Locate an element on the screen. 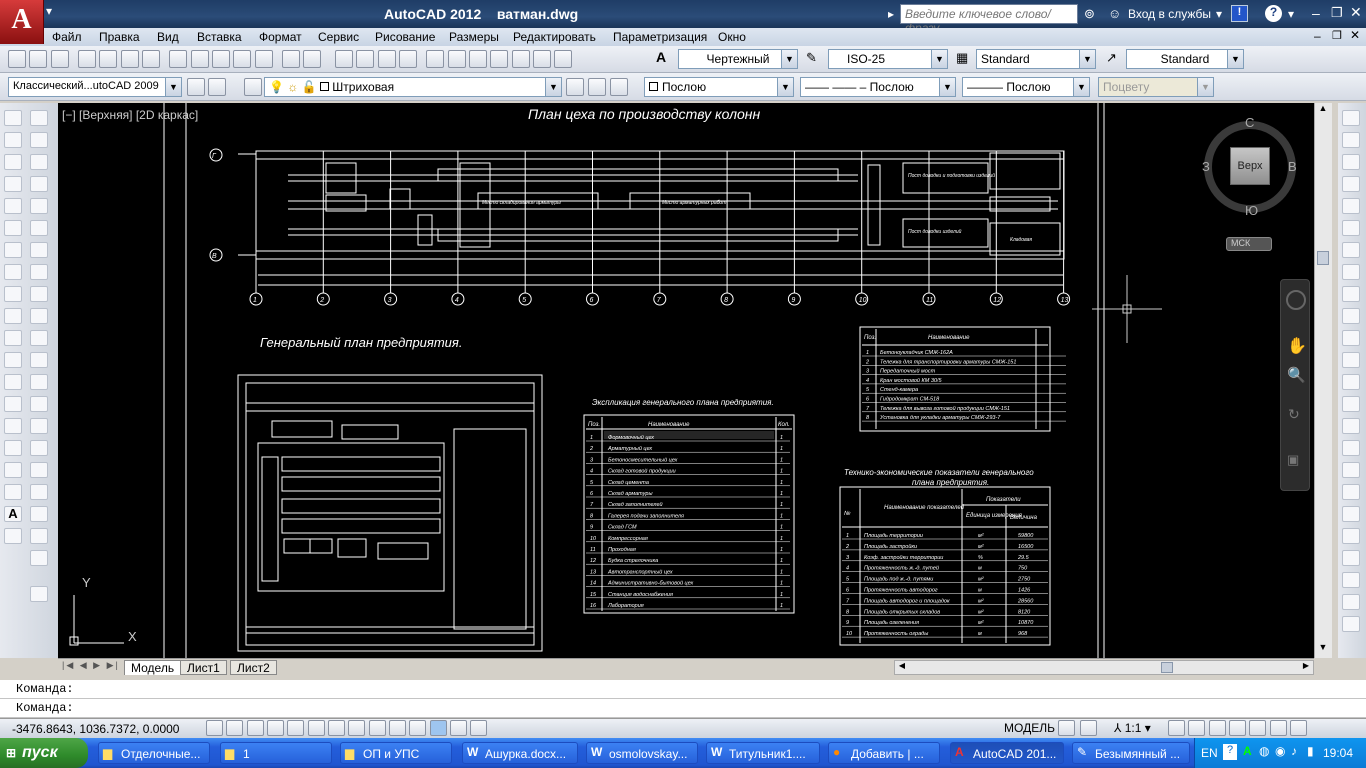 The height and width of the screenshot is (768, 1366). edit-attribute-icon is located at coordinates (39, 594).